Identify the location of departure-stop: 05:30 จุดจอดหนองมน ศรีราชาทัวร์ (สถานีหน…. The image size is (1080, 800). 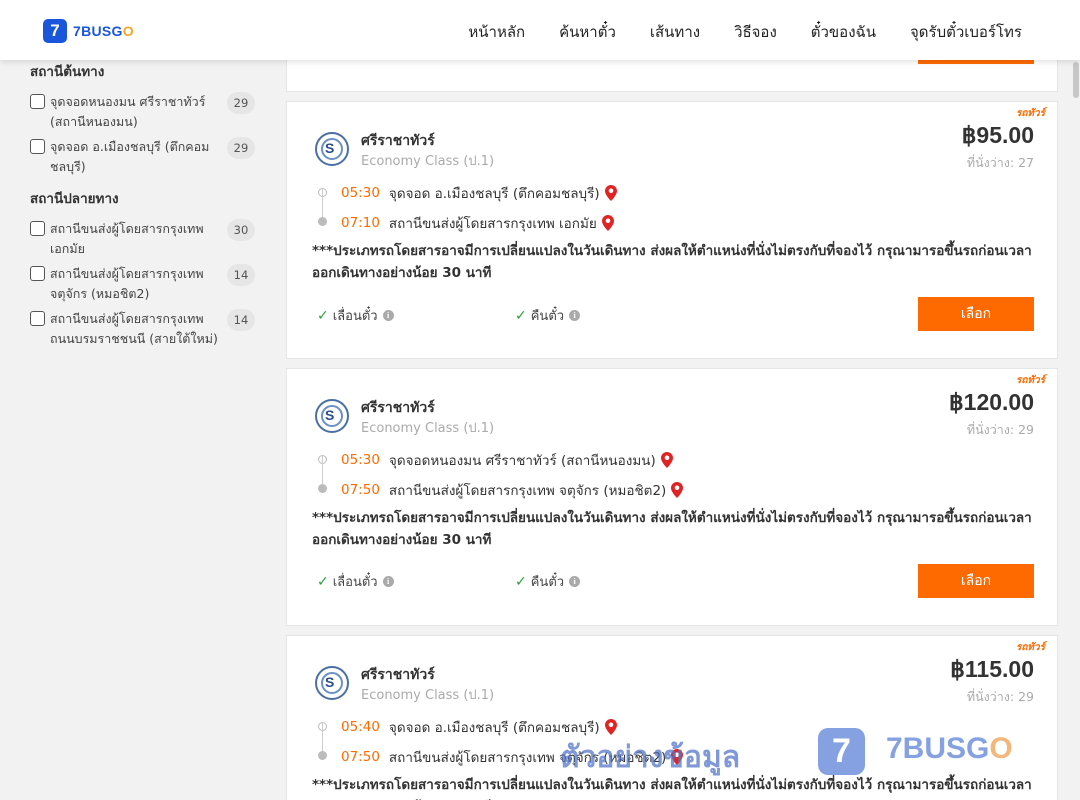
(507, 460).